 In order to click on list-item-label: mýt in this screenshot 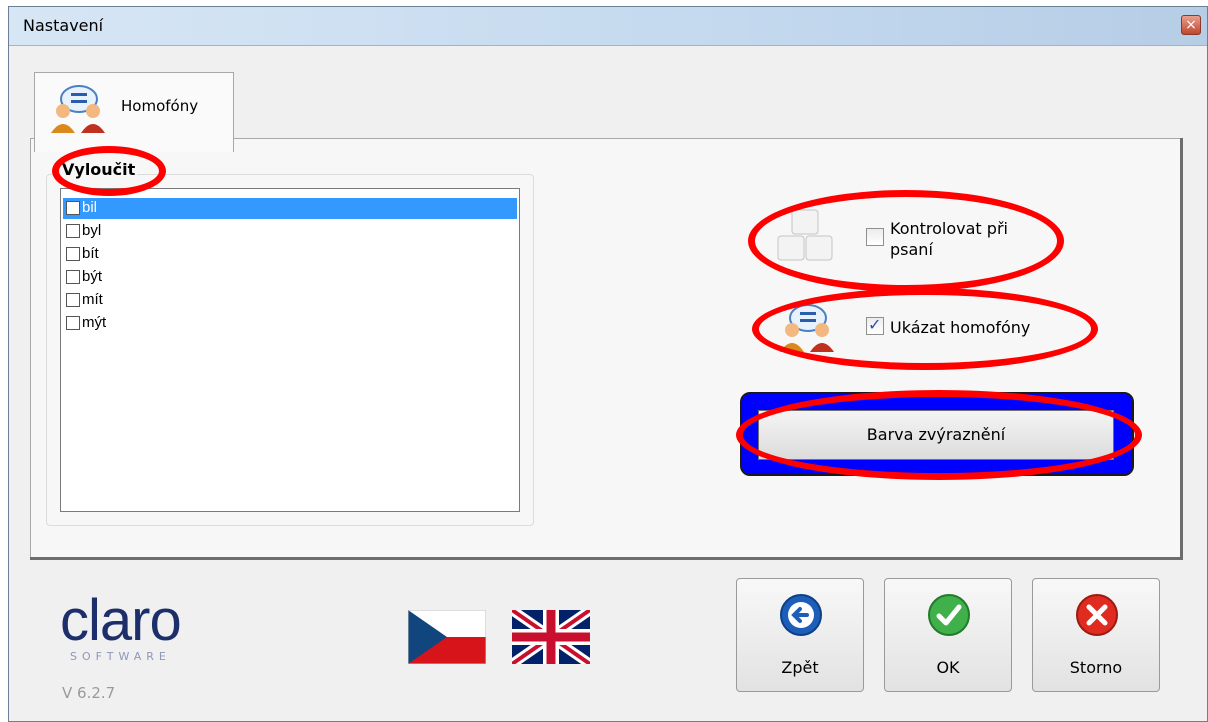, I will do `click(94, 322)`.